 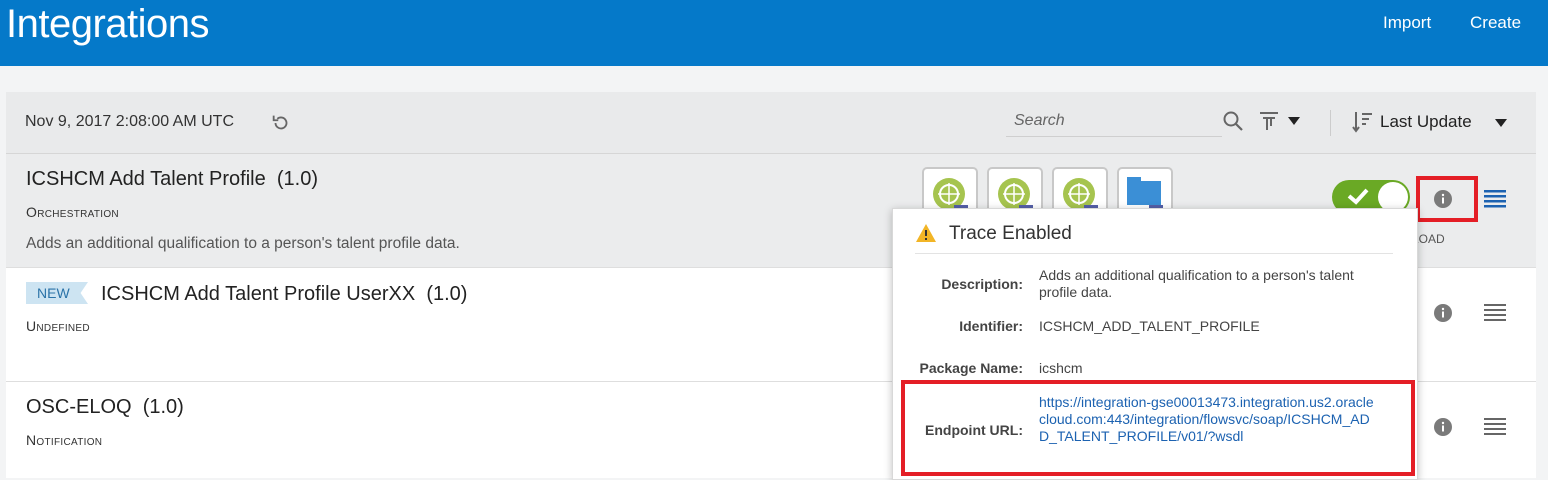 What do you see at coordinates (58, 326) in the screenshot?
I see `integration-type: Undefined` at bounding box center [58, 326].